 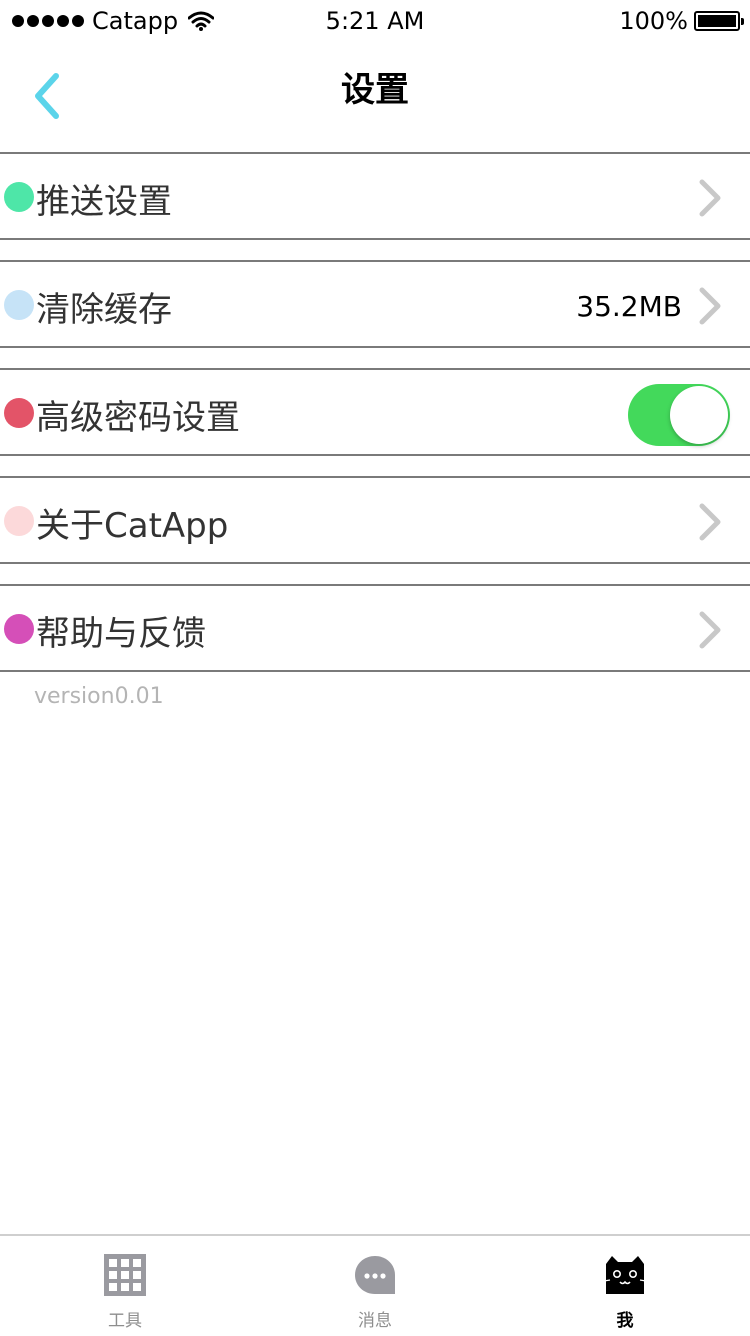 What do you see at coordinates (375, 1321) in the screenshot?
I see `tab-label: 消息` at bounding box center [375, 1321].